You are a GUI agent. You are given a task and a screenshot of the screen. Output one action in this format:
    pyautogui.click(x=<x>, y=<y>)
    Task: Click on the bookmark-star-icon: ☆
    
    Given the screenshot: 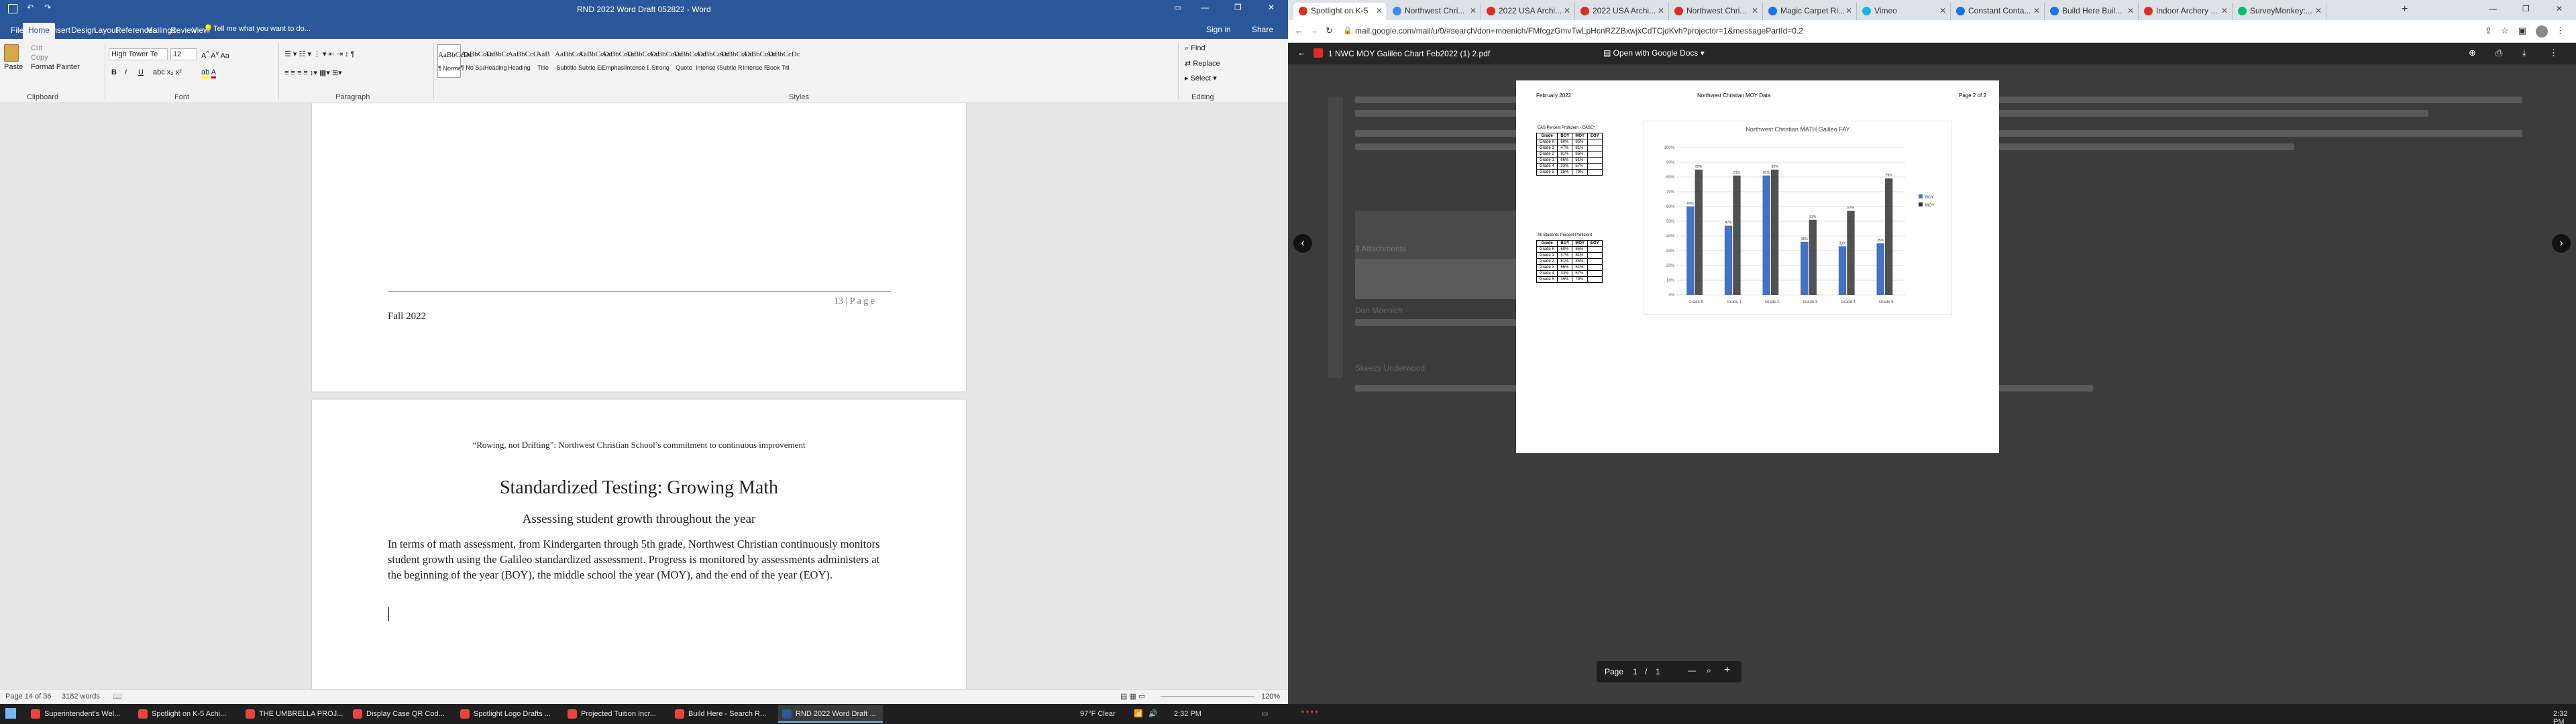 What is the action you would take?
    pyautogui.click(x=2505, y=30)
    